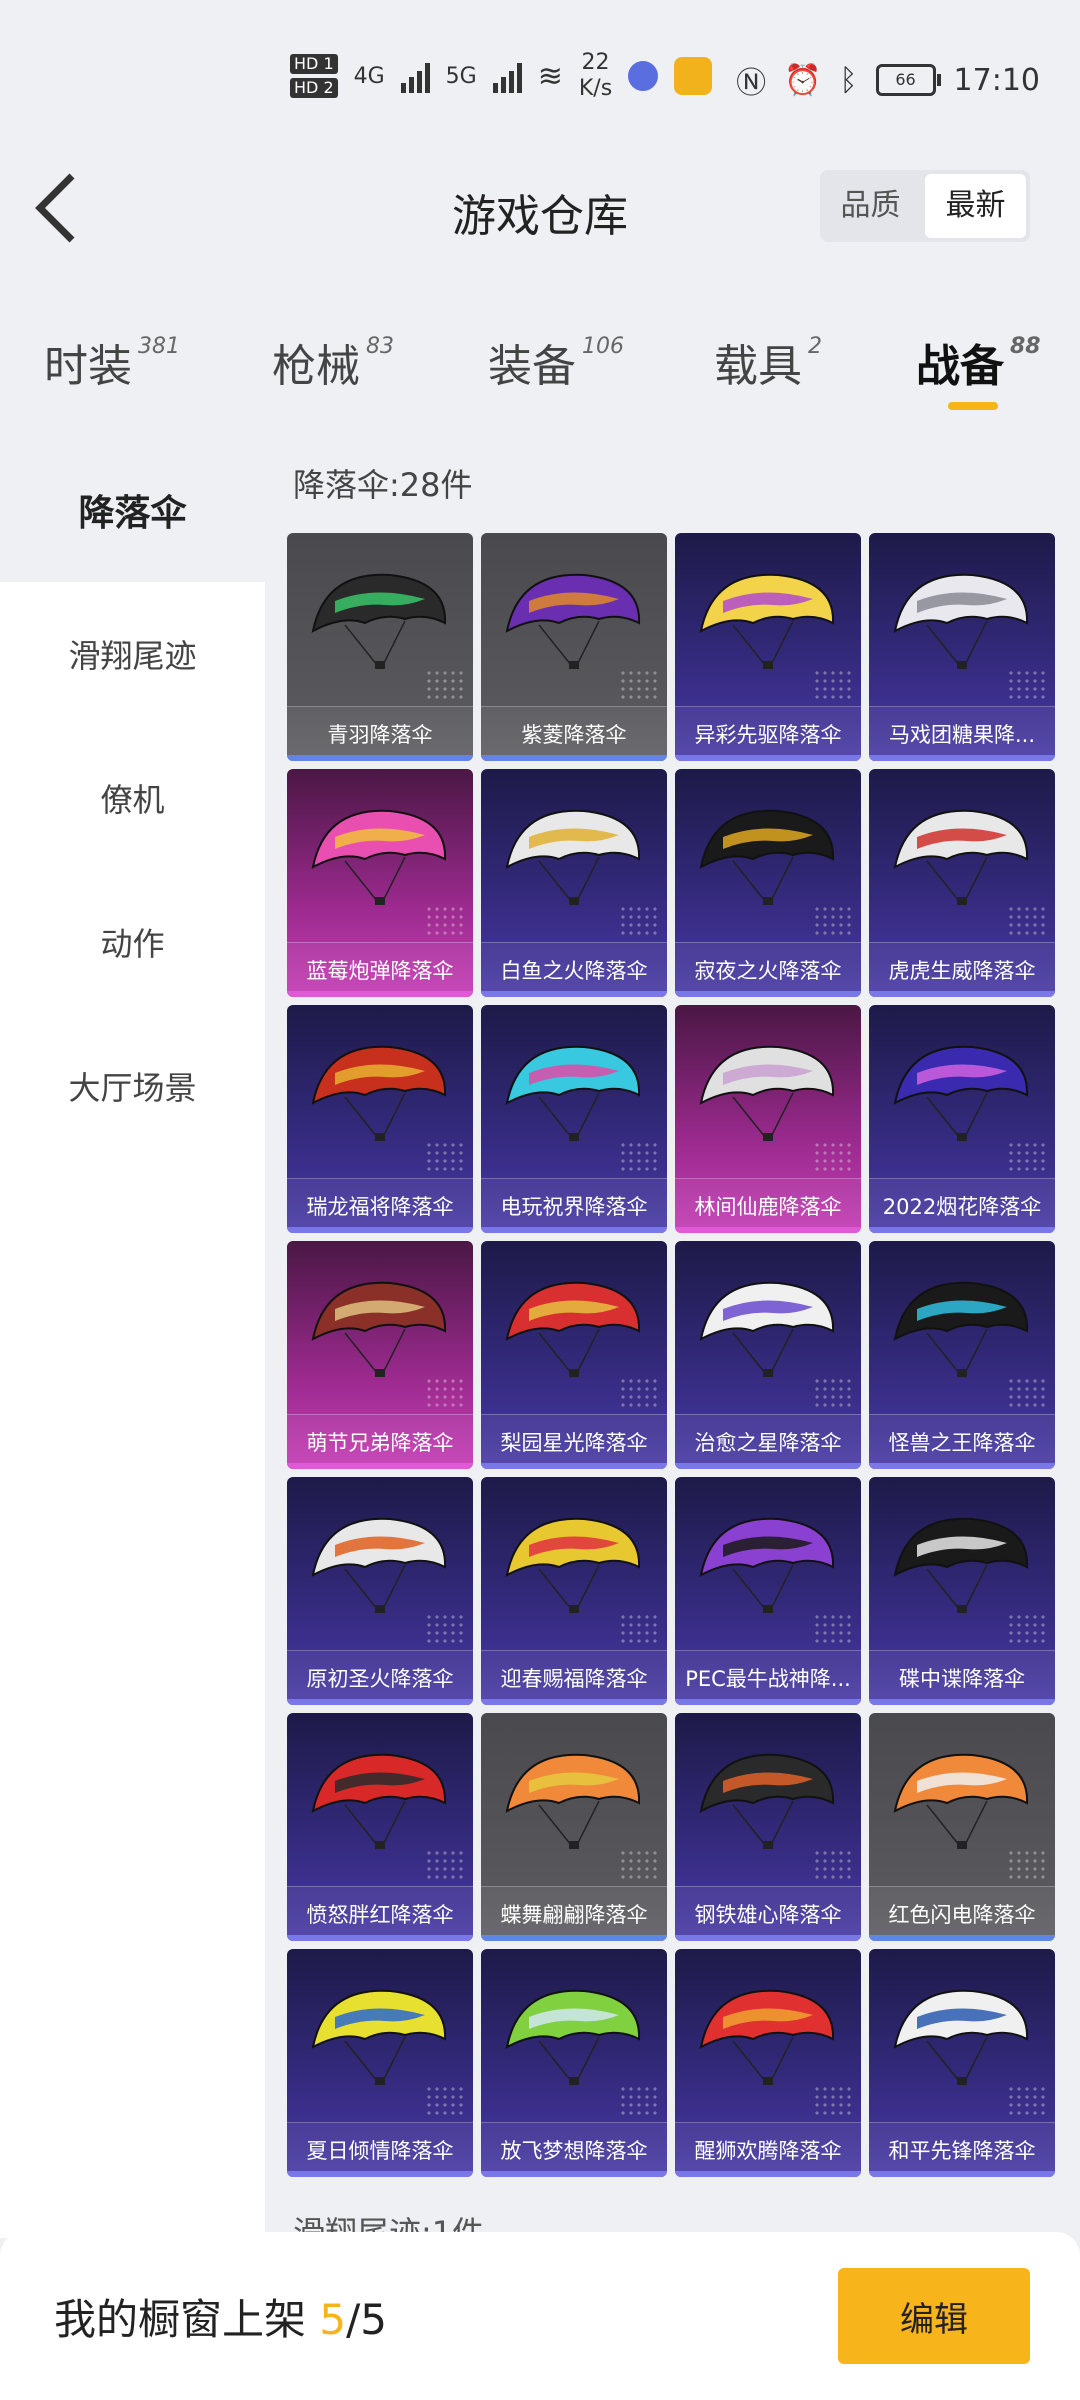 The height and width of the screenshot is (2400, 1080). I want to click on parachute-item-card: 异彩先驱降落伞, so click(768, 647).